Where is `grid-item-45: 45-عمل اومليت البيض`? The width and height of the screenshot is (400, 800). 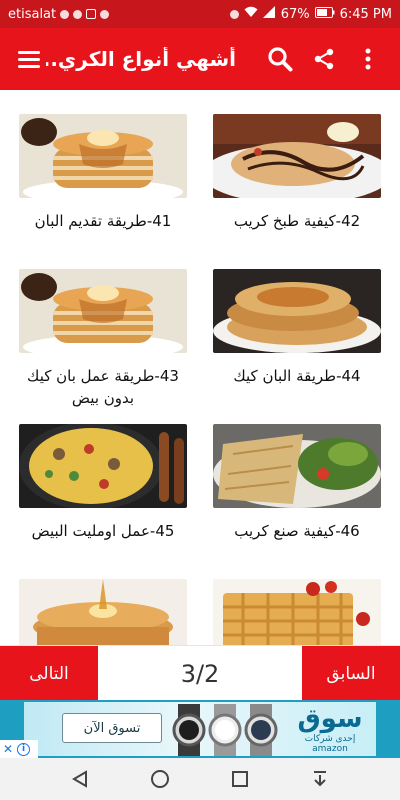
grid-item-45: 45-عمل اومليت البيض is located at coordinates (103, 483).